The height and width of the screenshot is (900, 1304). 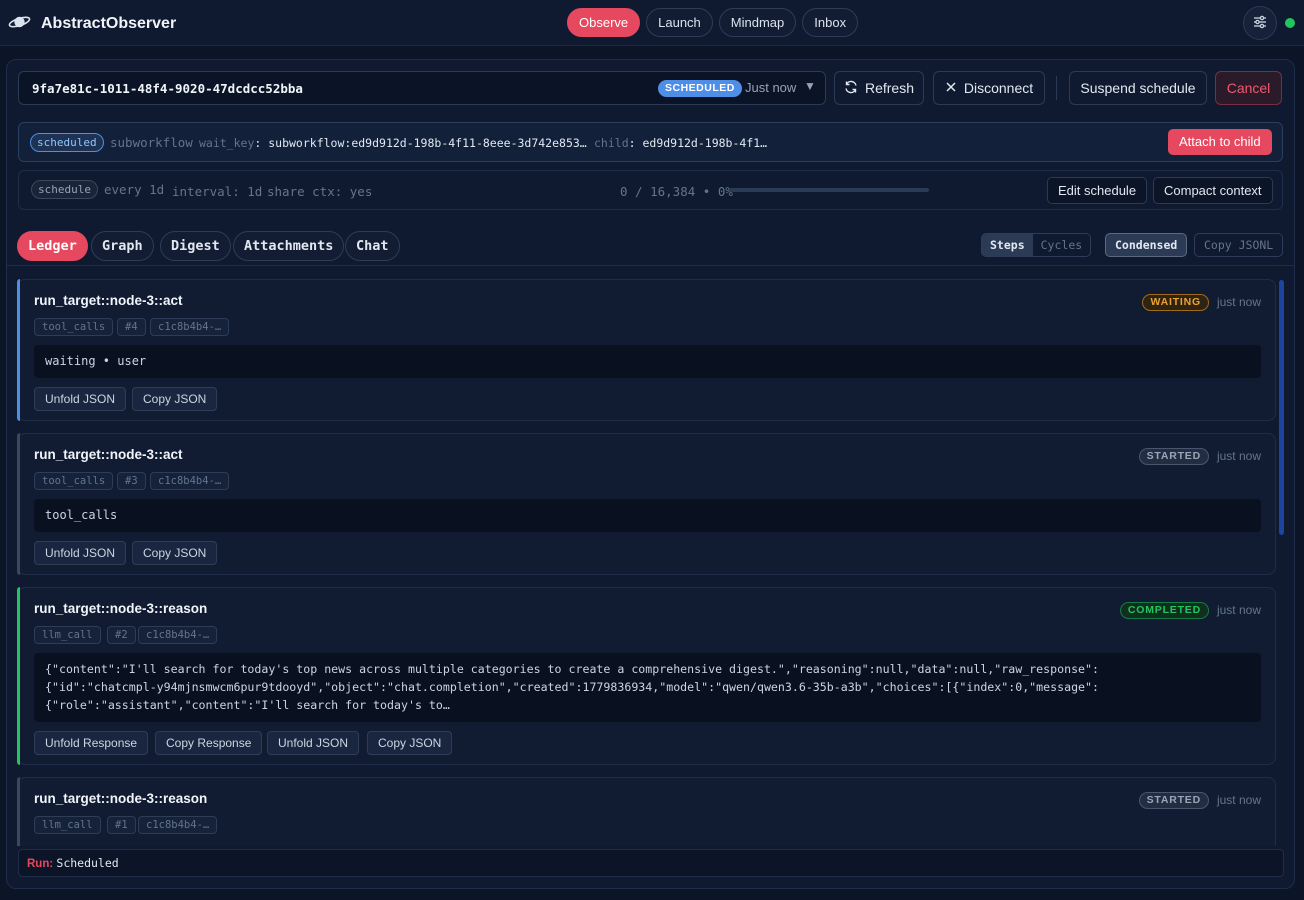 What do you see at coordinates (700, 88) in the screenshot?
I see `run-status-badge: SCHEDULED` at bounding box center [700, 88].